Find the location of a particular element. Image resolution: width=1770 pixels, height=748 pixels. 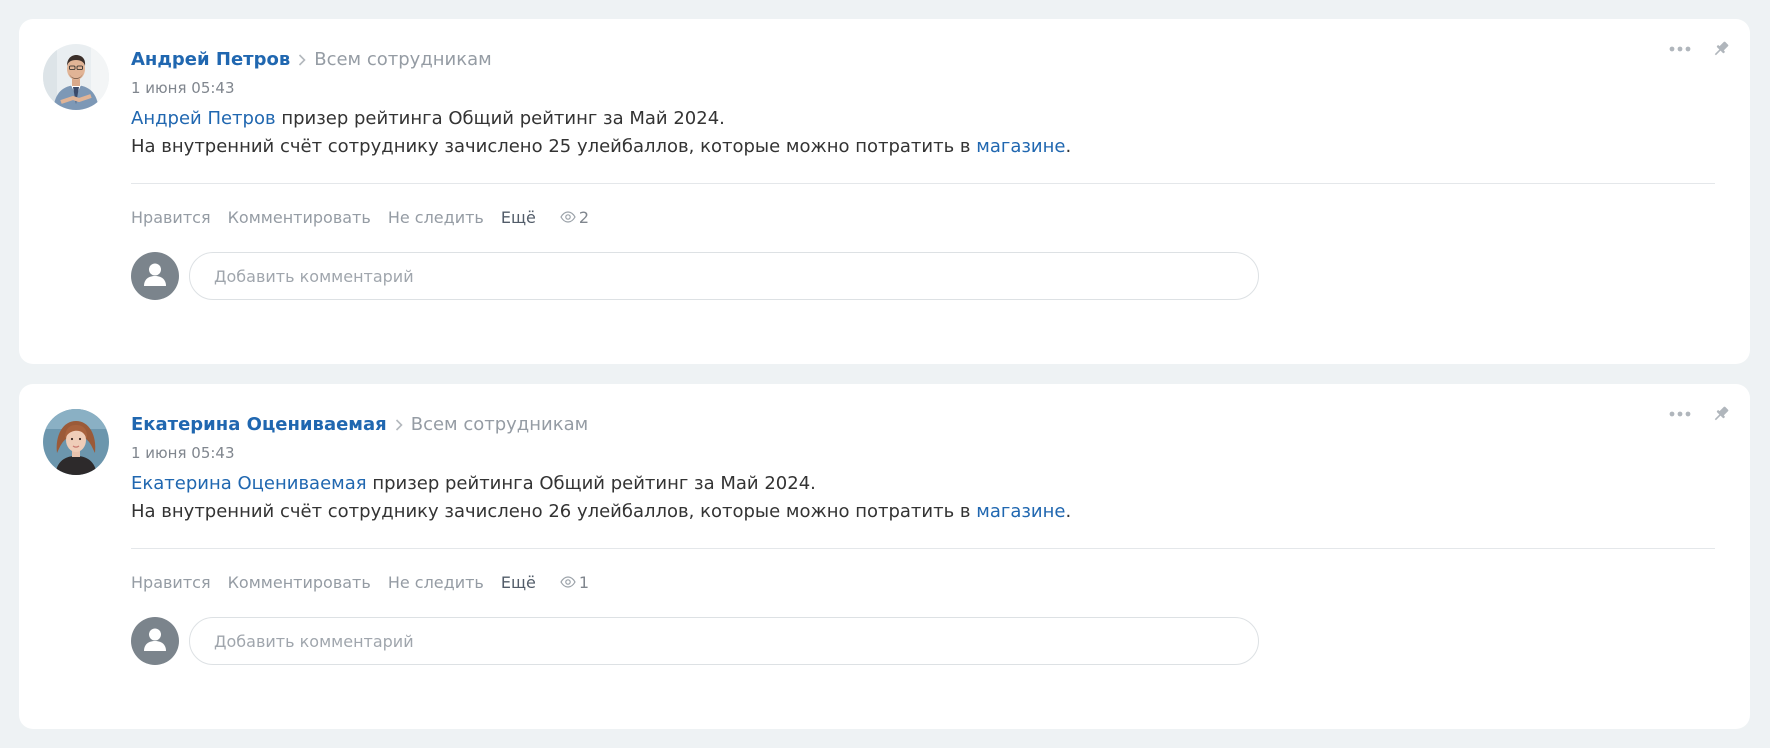

post-actions: Нравится Комментировать Не следить Ещё 2 is located at coordinates (360, 217).